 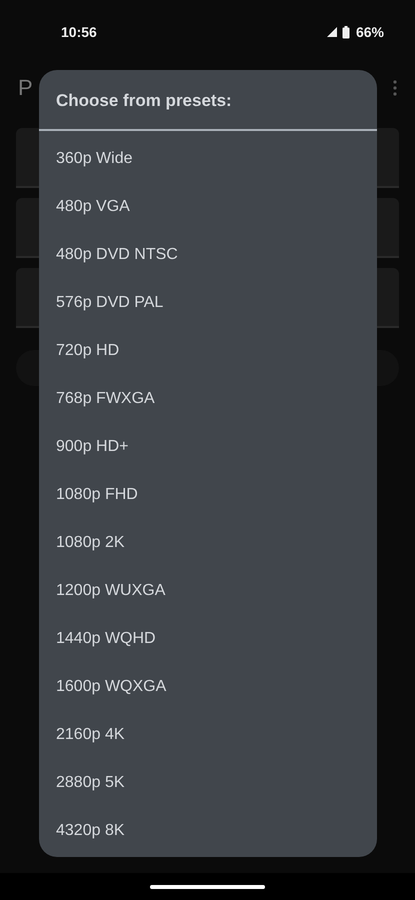 I want to click on dialog-title: Choose from presets:, so click(x=144, y=101).